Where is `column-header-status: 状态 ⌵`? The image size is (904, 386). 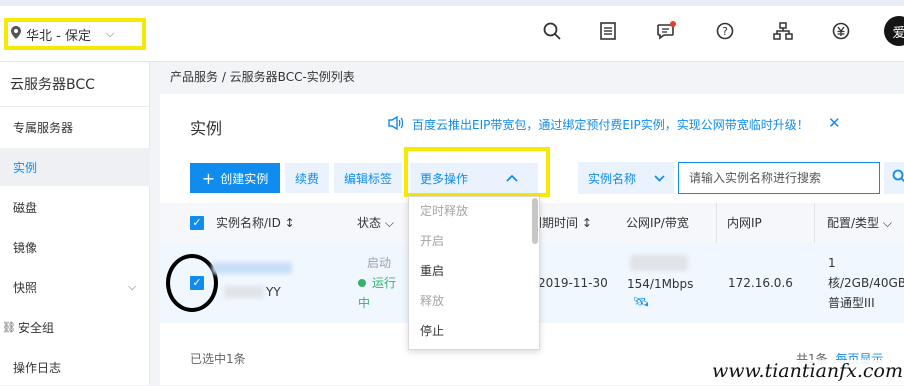
column-header-status: 状态 ⌵ is located at coordinates (375, 222).